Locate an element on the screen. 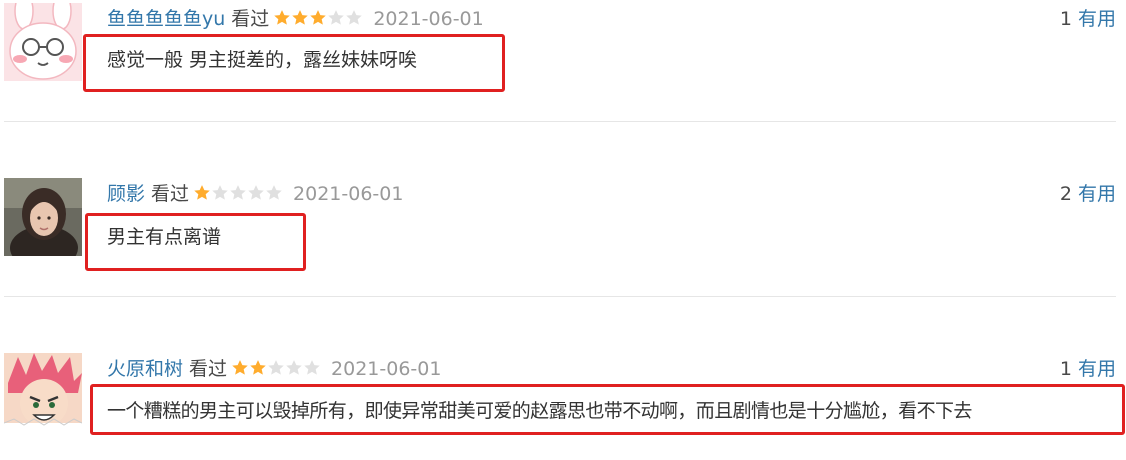 This screenshot has height=460, width=1126. review-meta: 顾影 看过 2021-06-01 is located at coordinates (255, 194).